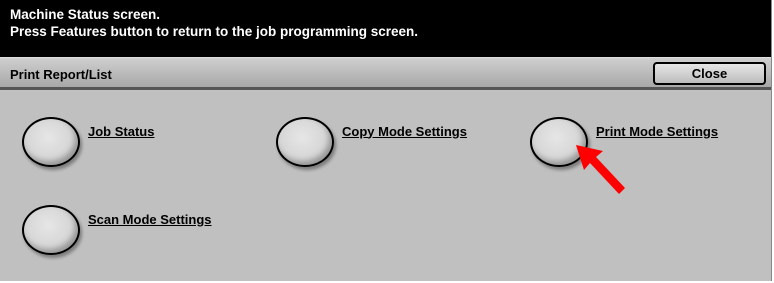 The width and height of the screenshot is (774, 283). What do you see at coordinates (371, 142) in the screenshot?
I see `copy-mode-settings-button: Copy Mode Settings` at bounding box center [371, 142].